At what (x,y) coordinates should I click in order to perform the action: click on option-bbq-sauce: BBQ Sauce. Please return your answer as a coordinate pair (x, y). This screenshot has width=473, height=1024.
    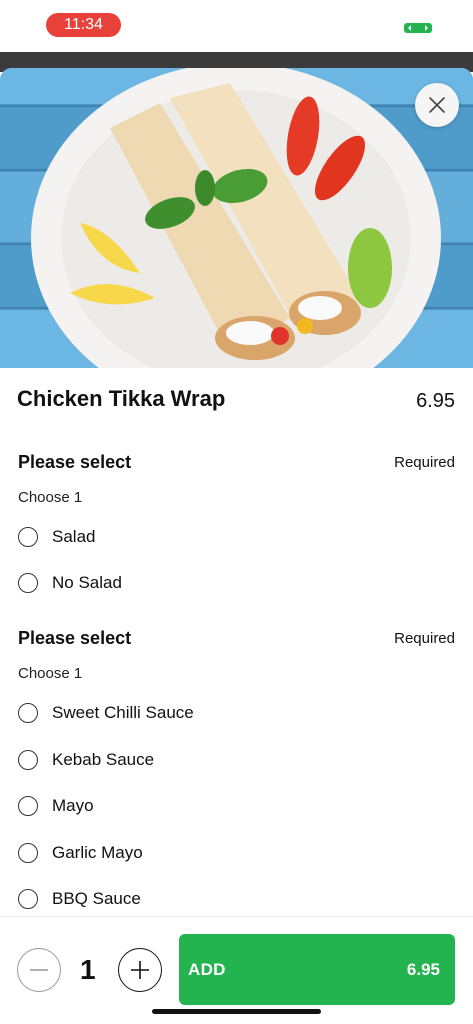
    Looking at the image, I should click on (238, 899).